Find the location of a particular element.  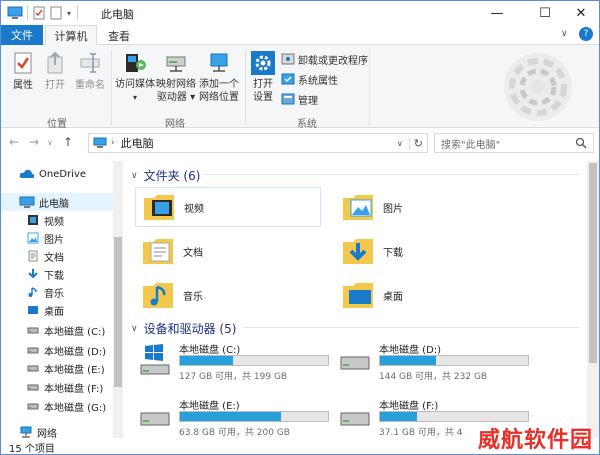

add-network-location-label-1: 添加一个 is located at coordinates (219, 84).